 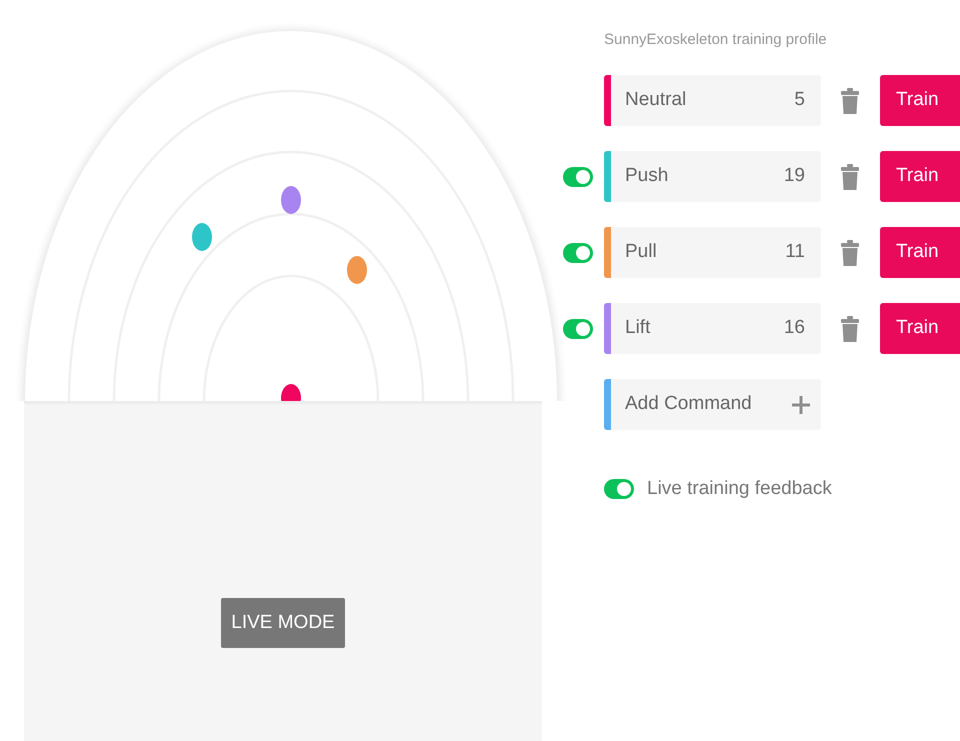 What do you see at coordinates (638, 328) in the screenshot?
I see `command-name: Lift` at bounding box center [638, 328].